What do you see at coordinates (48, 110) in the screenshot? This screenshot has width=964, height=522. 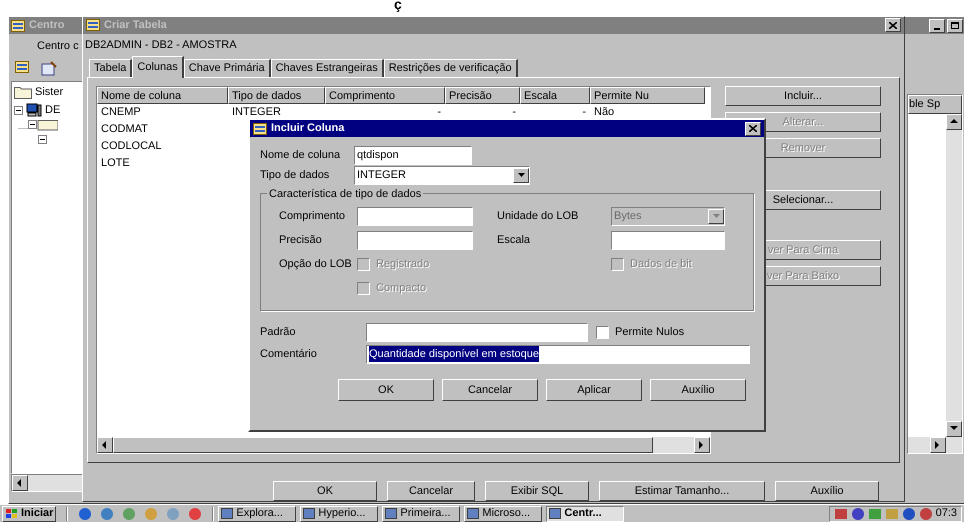 I see `tree-item: DE` at bounding box center [48, 110].